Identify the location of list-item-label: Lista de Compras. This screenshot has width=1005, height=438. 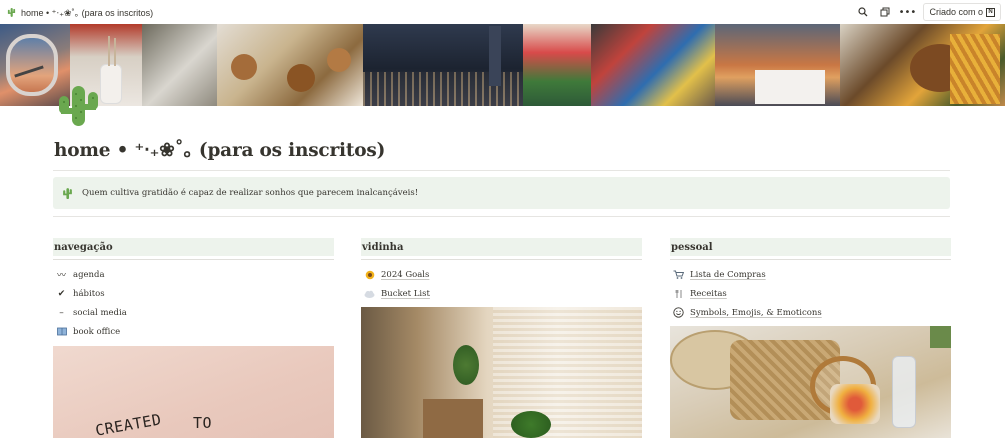
(728, 274).